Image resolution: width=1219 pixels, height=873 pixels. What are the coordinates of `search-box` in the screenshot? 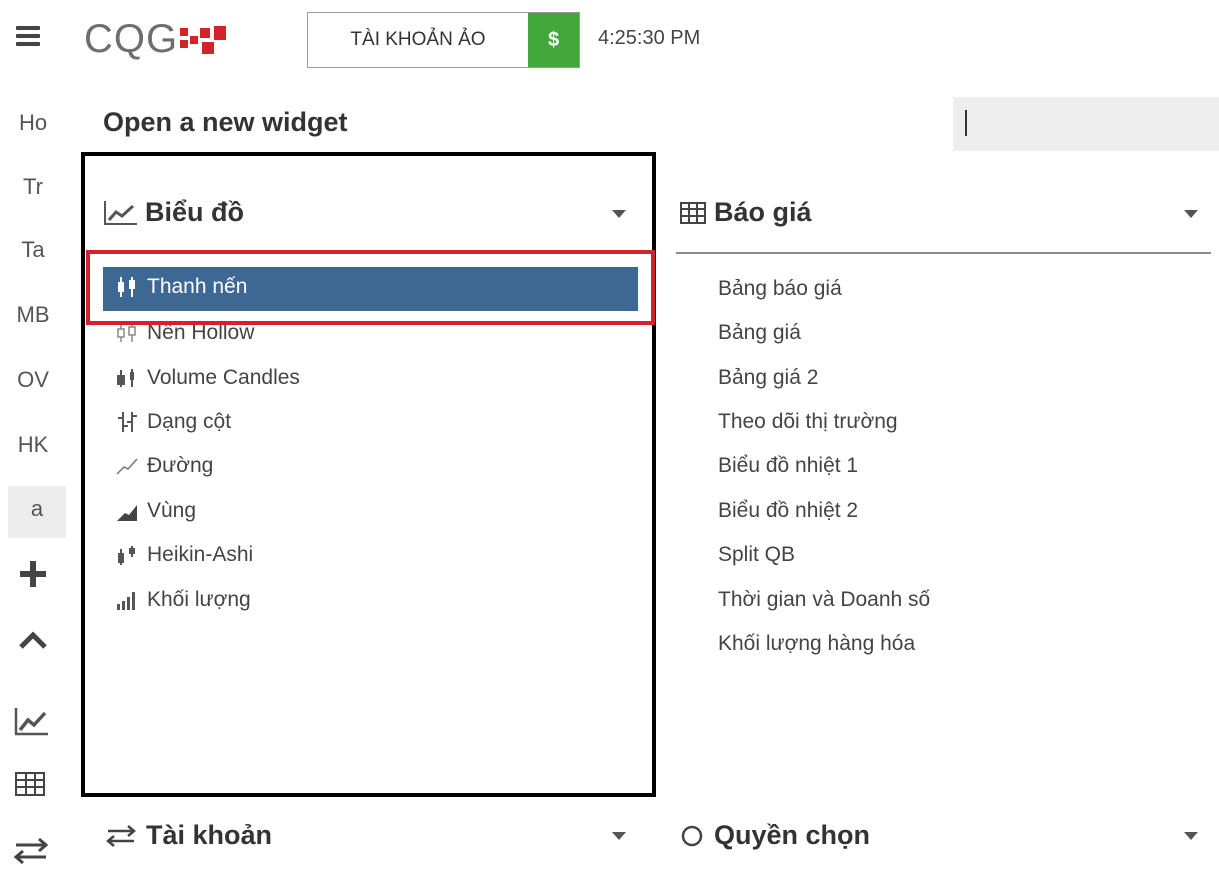 It's located at (1086, 124).